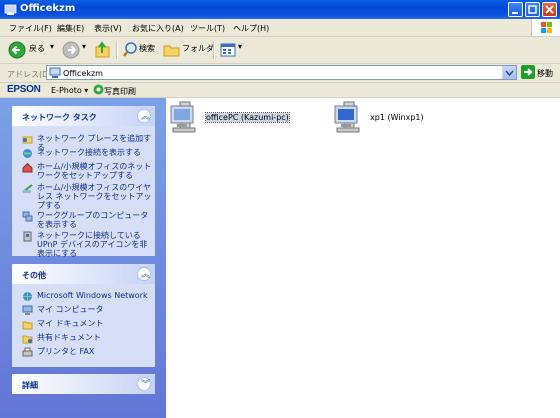 The height and width of the screenshot is (418, 560). What do you see at coordinates (251, 28) in the screenshot?
I see `menu-help: ヘルプ(H)` at bounding box center [251, 28].